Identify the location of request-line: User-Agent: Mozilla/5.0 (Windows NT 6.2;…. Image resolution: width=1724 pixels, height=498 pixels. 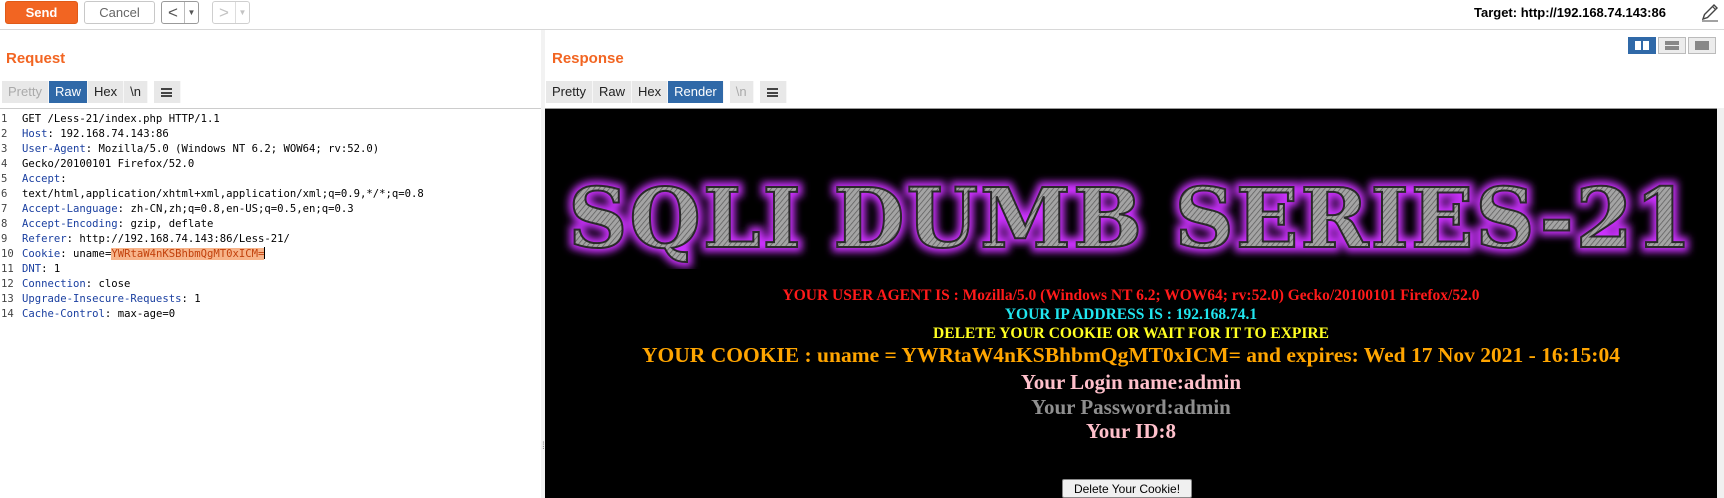
(281, 149).